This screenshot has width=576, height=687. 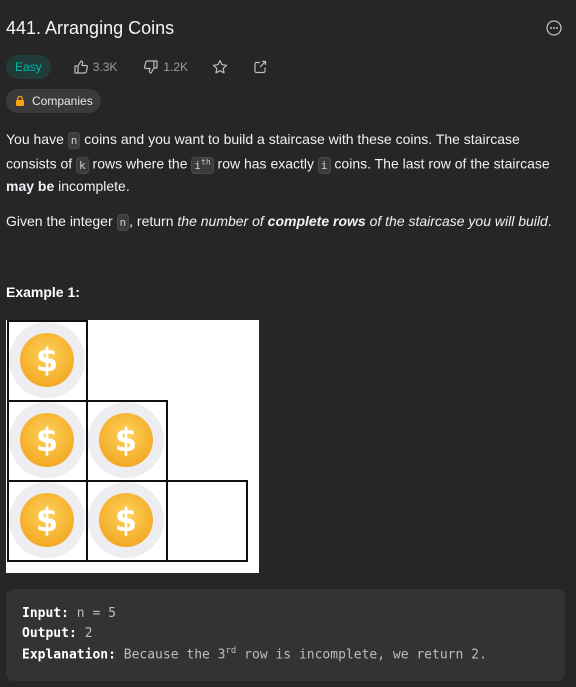 What do you see at coordinates (57, 633) in the screenshot?
I see `example-output: Output: 2` at bounding box center [57, 633].